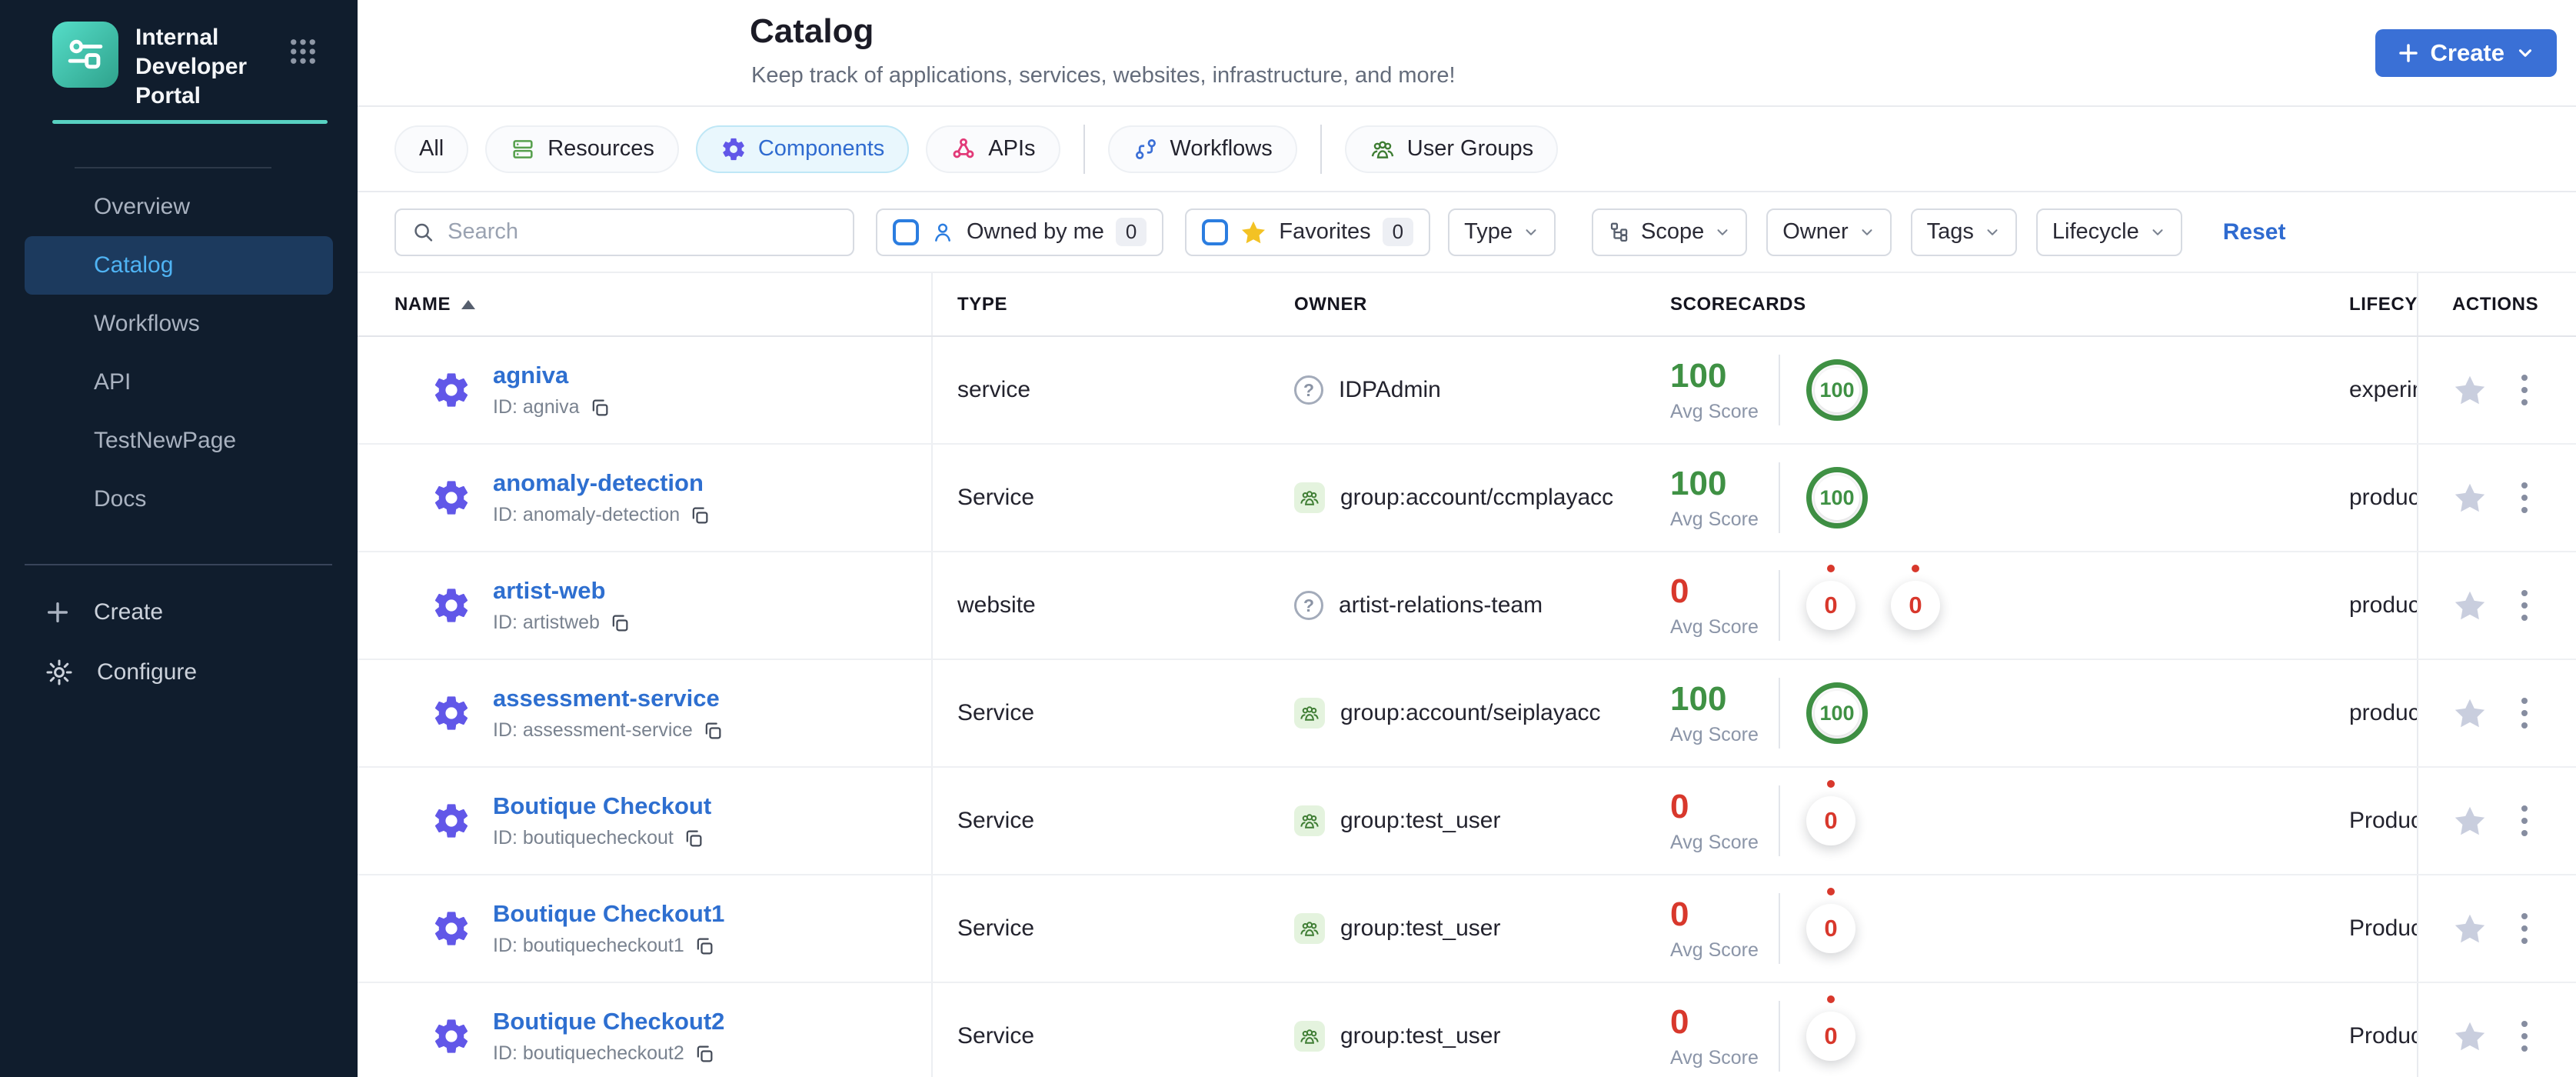  I want to click on sidebar-item-testnewpage: TestNewPage, so click(179, 441).